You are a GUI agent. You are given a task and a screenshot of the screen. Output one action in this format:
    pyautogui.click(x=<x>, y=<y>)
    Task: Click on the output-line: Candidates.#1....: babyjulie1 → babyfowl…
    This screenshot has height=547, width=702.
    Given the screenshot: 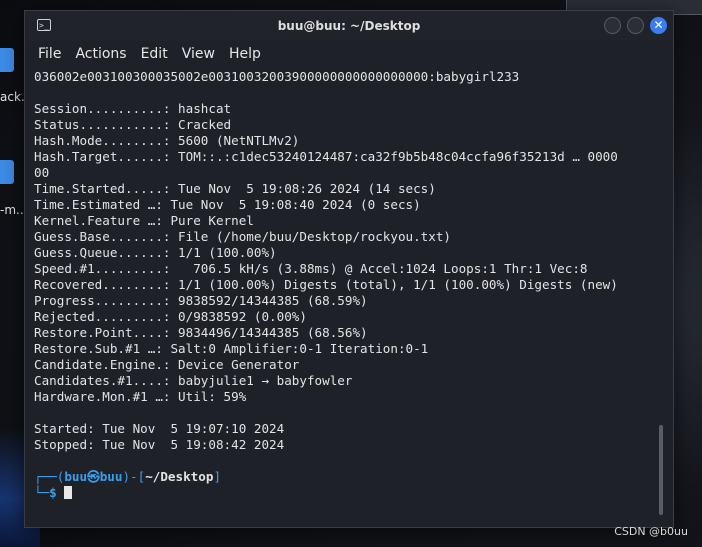 What is the action you would take?
    pyautogui.click(x=193, y=380)
    